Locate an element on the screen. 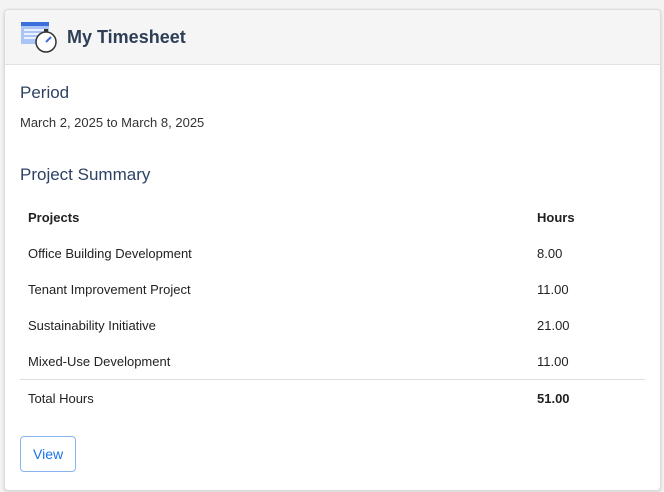 The width and height of the screenshot is (664, 492). table-row: Mixed-Use Development 11.00 is located at coordinates (332, 361).